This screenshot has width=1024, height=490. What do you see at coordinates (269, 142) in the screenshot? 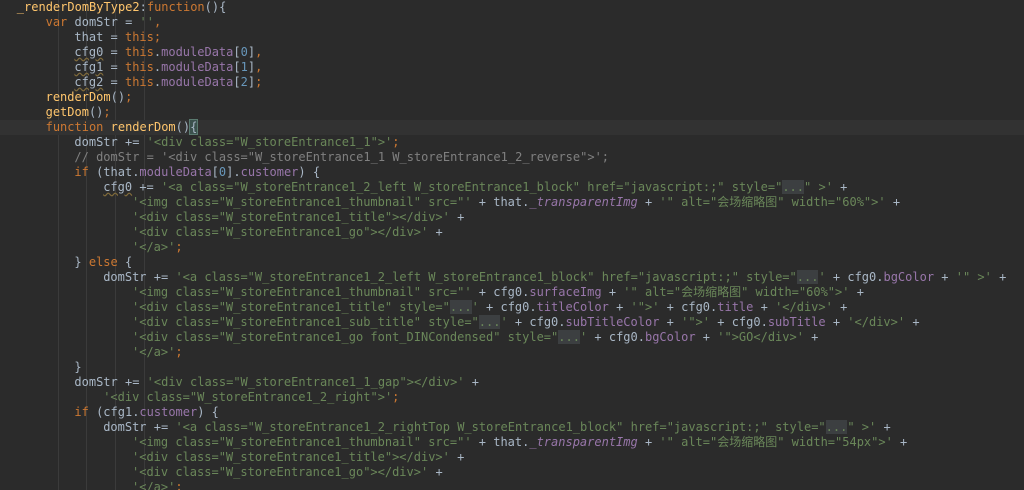
I see `code-token: '<div class="W_storeEntrance1_1">'` at bounding box center [269, 142].